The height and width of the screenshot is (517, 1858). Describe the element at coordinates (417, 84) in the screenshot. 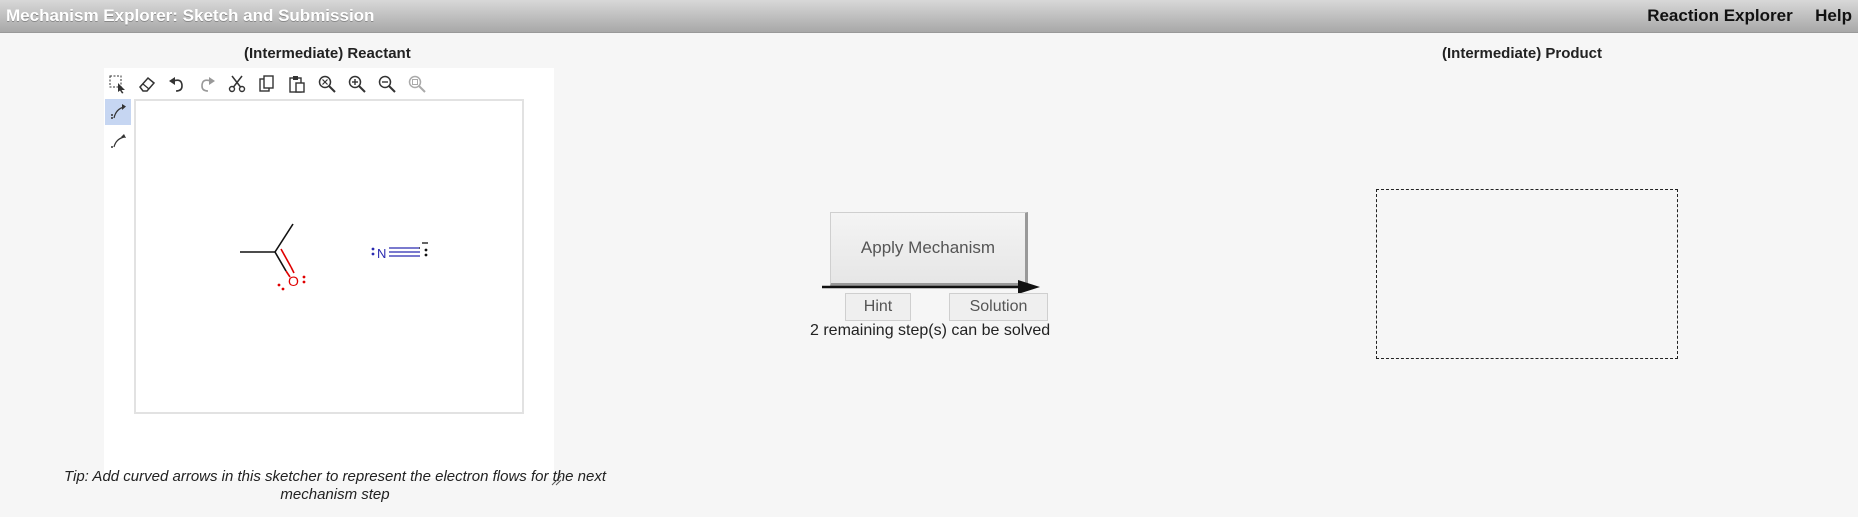

I see `zoom-reset-icon` at that location.